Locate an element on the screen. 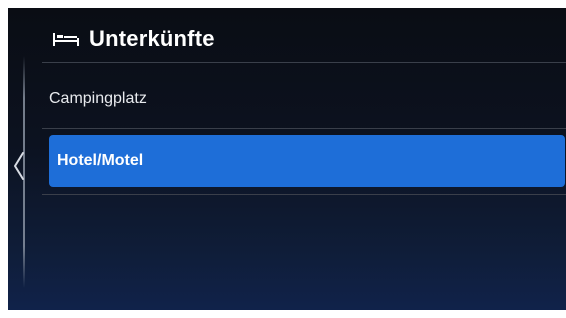 Image resolution: width=566 pixels, height=318 pixels. bed-icon is located at coordinates (66, 39).